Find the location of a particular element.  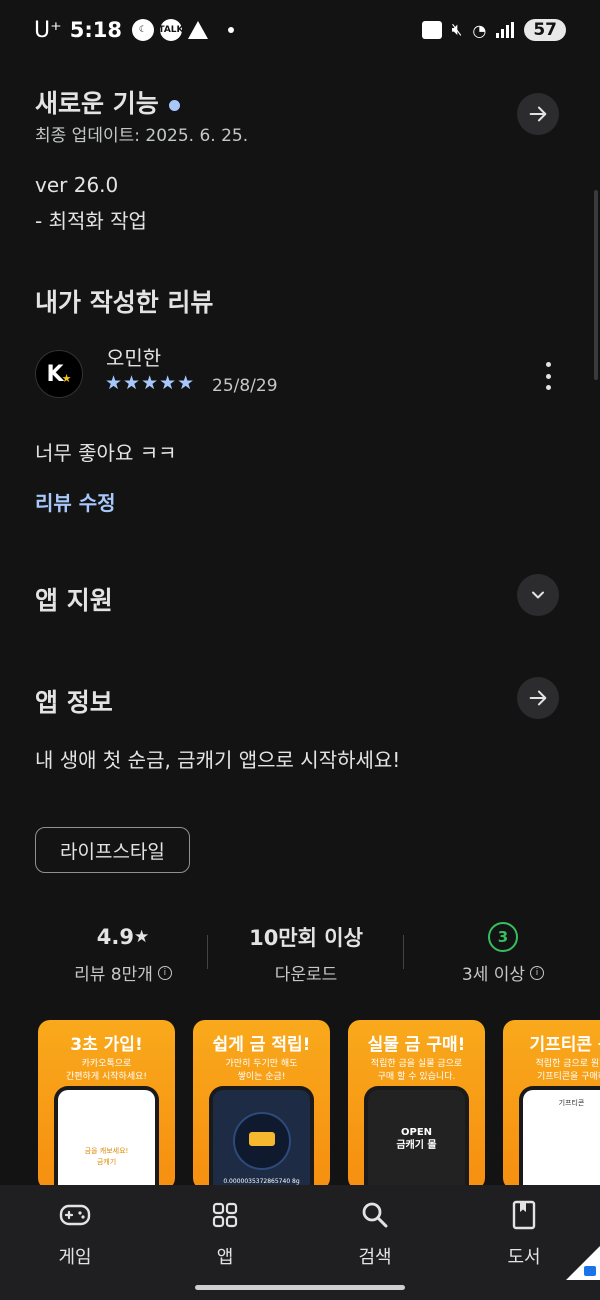

screenshot-desc: 적립한 금으로 원하 기프티콘을 구매하 is located at coordinates (567, 1070).